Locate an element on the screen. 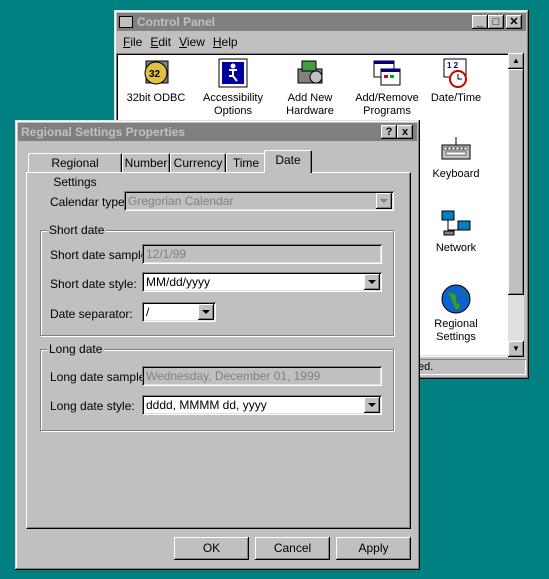 The image size is (549, 579). cp-item-datetime: 1 2 Date/Time is located at coordinates (456, 81).